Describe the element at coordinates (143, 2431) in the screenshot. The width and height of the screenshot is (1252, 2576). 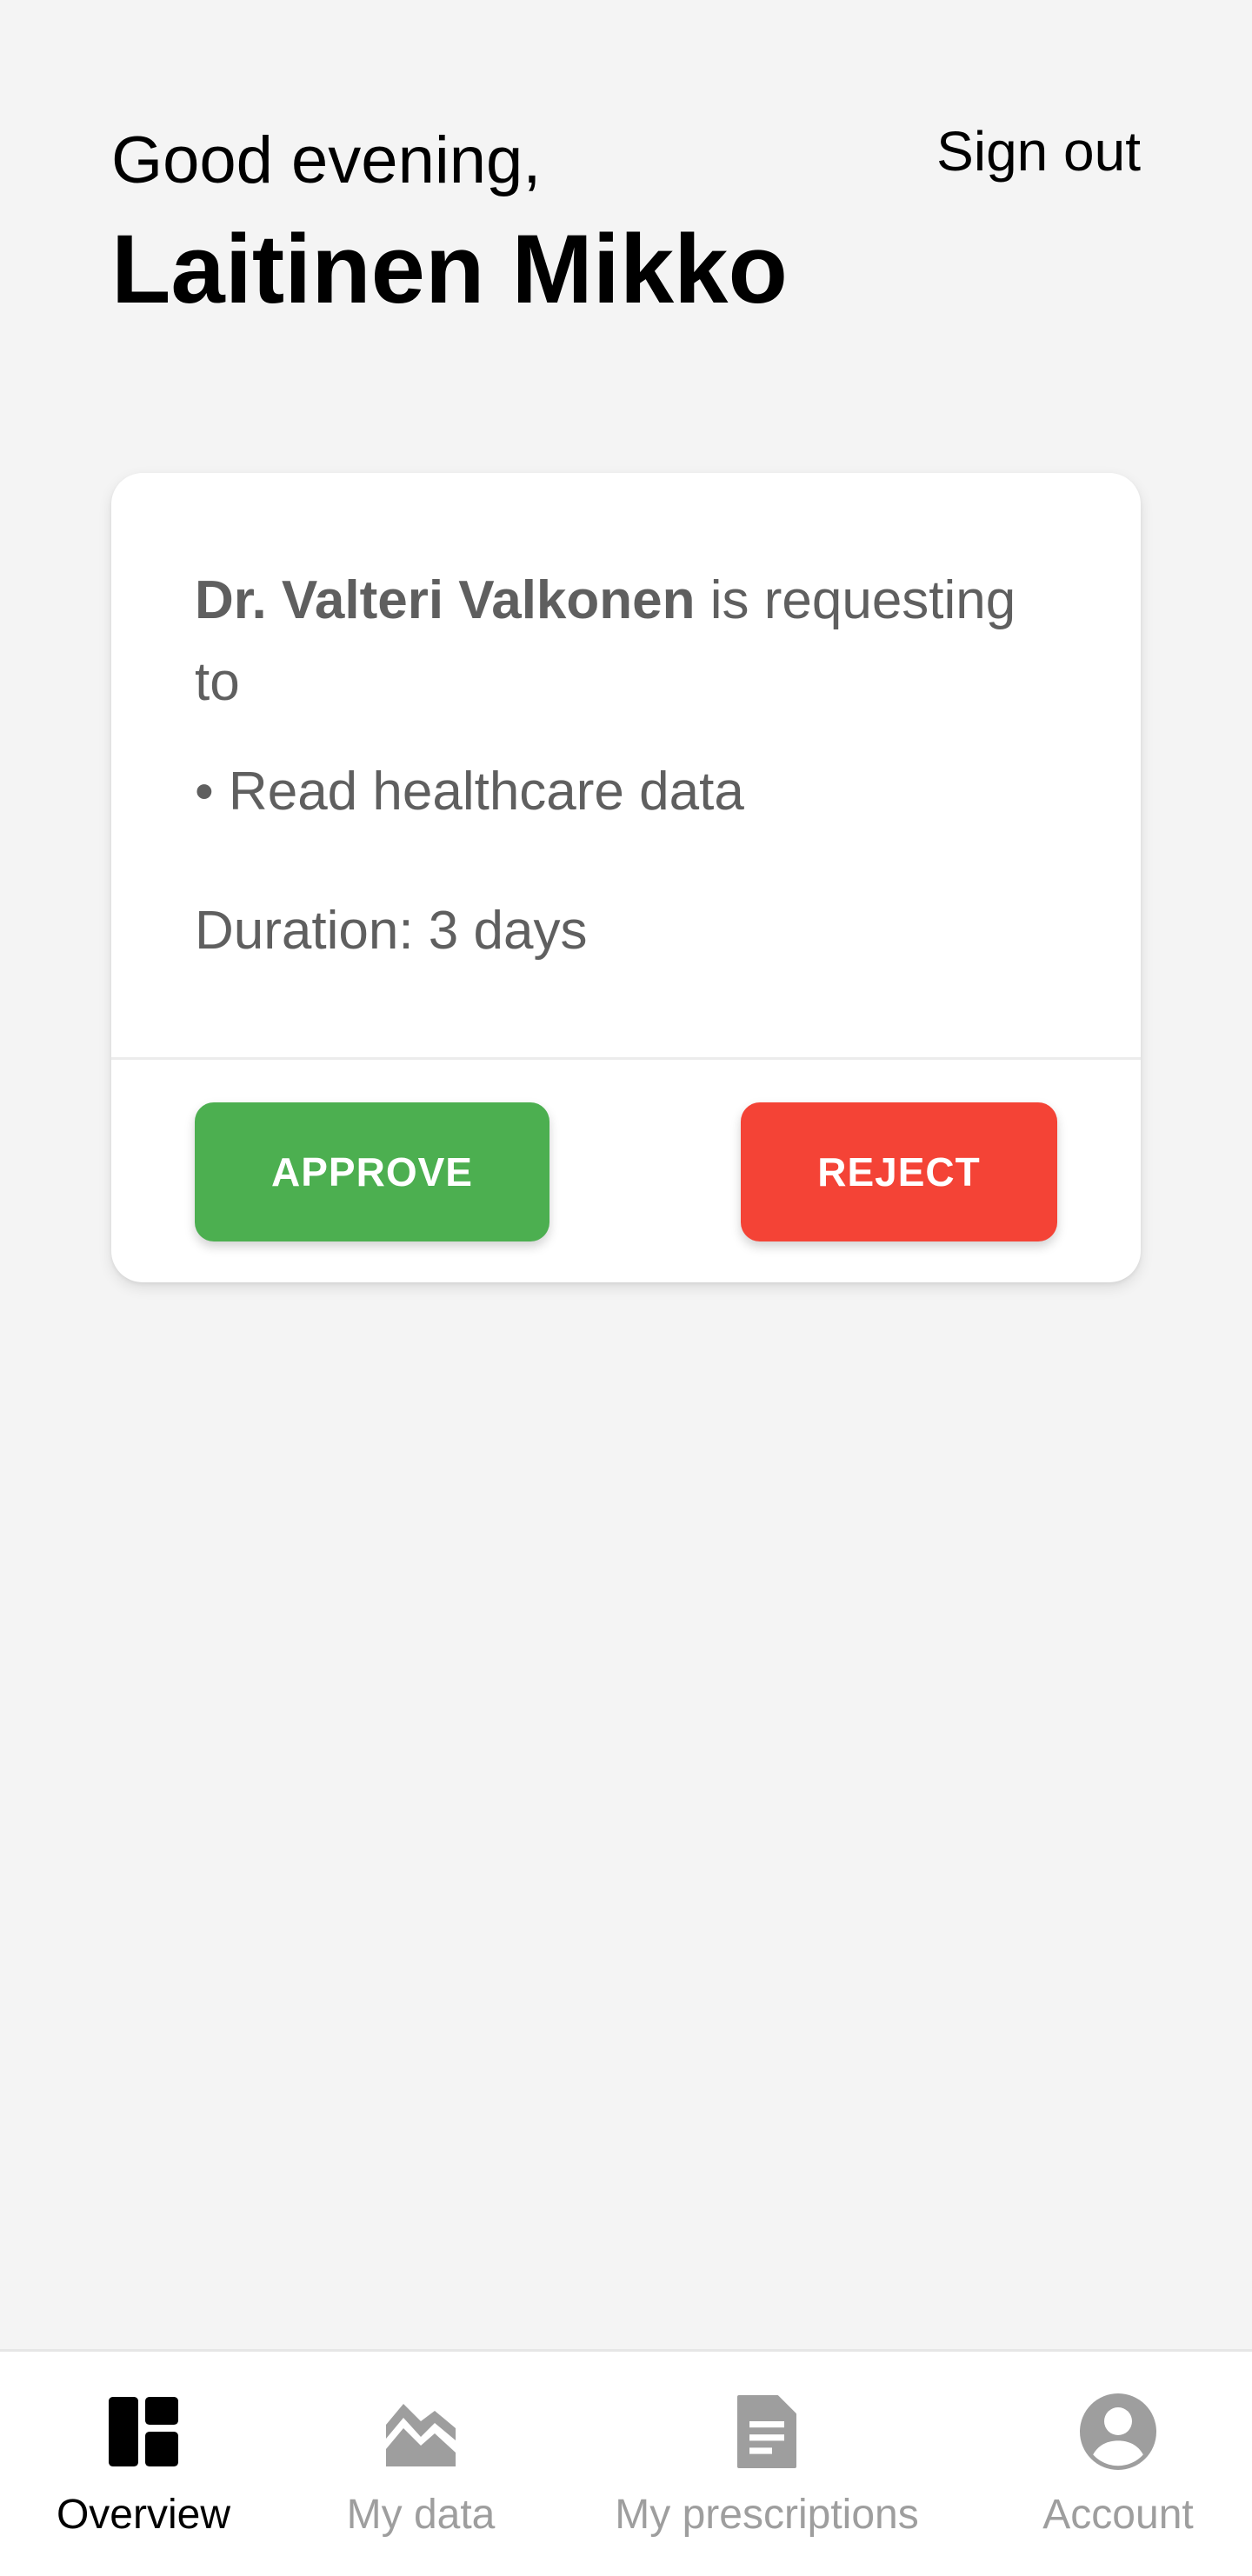
I see `dashboard-icon` at that location.